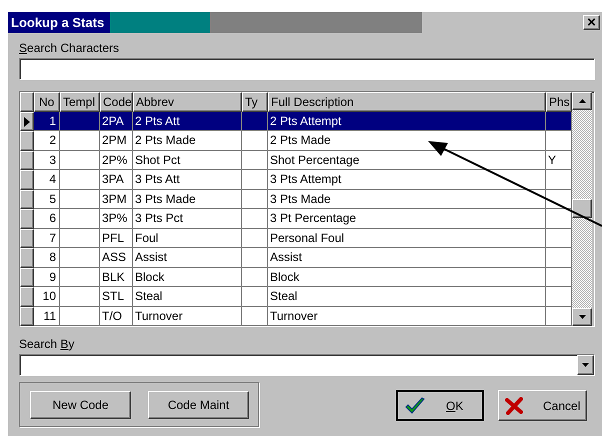 Image resolution: width=602 pixels, height=436 pixels. I want to click on table-cell: T/O, so click(116, 316).